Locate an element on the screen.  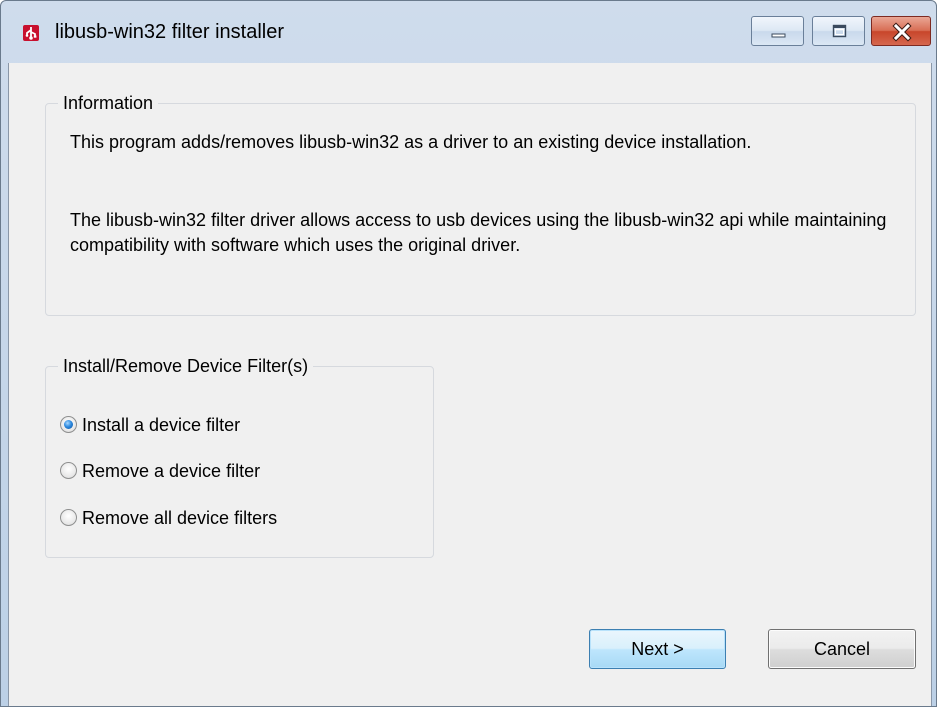
close-icon is located at coordinates (902, 32).